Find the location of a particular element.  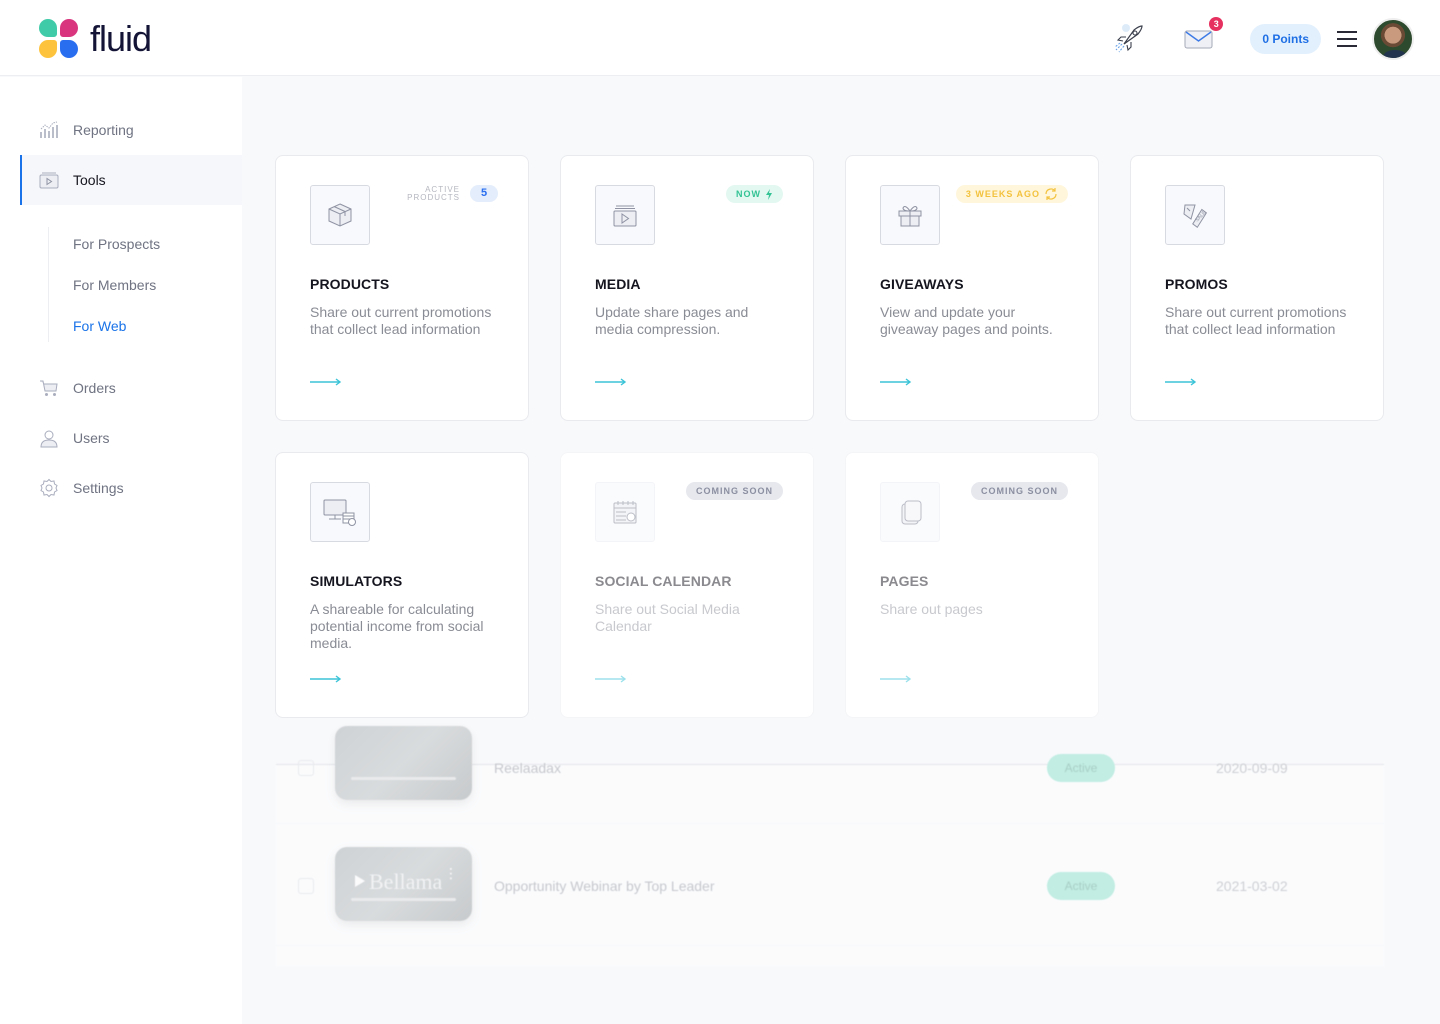

computer-coins-icon is located at coordinates (340, 512).